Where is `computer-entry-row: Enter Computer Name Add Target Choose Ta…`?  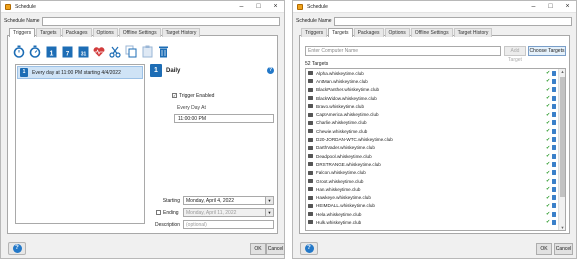
computer-entry-row: Enter Computer Name Add Target Choose Ta… is located at coordinates (435, 54).